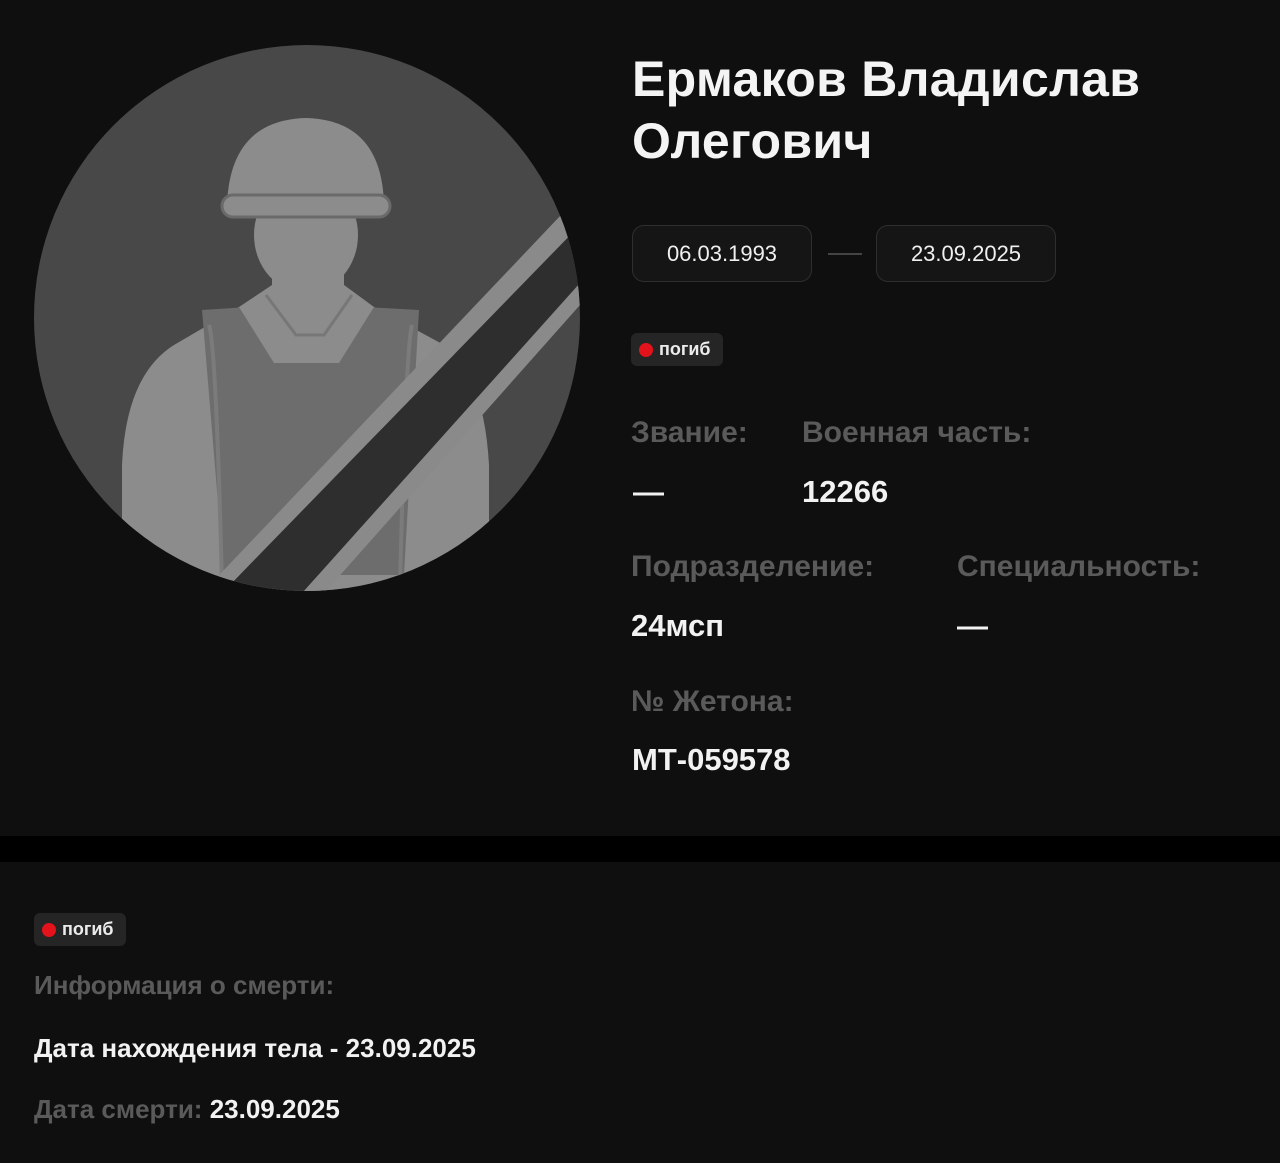 The height and width of the screenshot is (1163, 1280). I want to click on specialty-value: —, so click(972, 625).